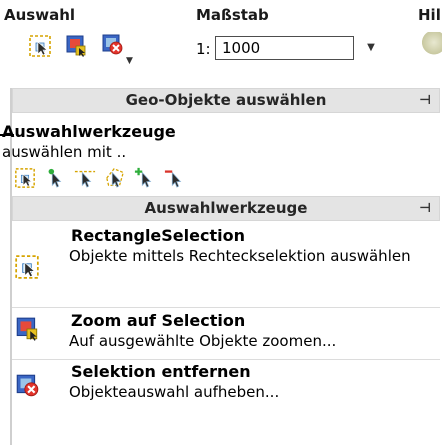 Image resolution: width=442 pixels, height=445 pixels. I want to click on more-tools-chevron-icon: ▼, so click(129, 61).